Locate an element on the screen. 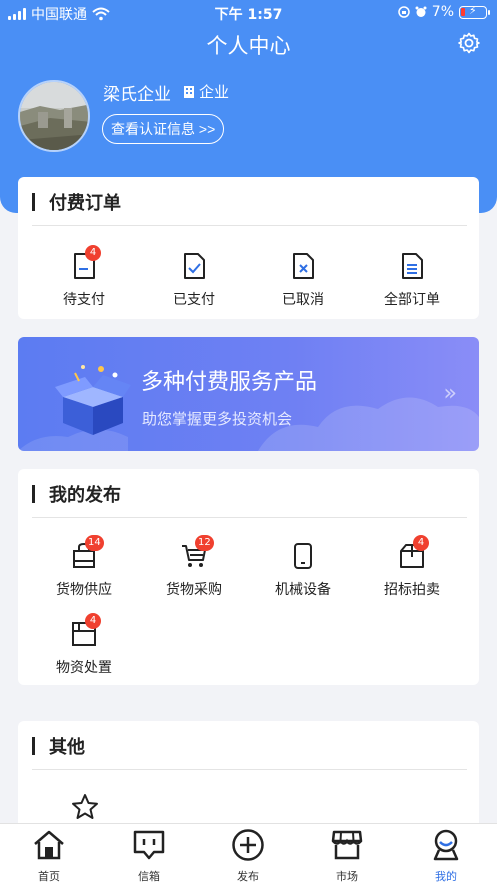 The image size is (497, 883). status-bar: 中国联通 下午 1:57 7% ⚡ is located at coordinates (248, 13).